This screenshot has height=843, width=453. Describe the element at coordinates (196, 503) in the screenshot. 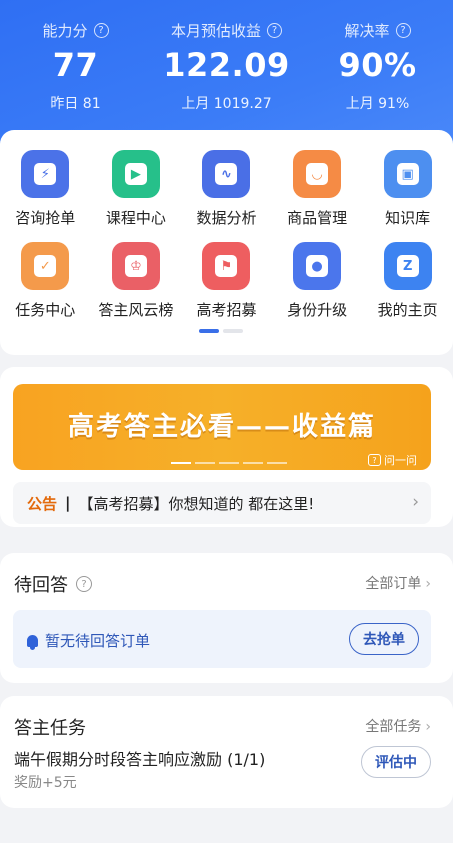

I see `notice-text: 【高考招募】你想知道的 都在这里!` at that location.